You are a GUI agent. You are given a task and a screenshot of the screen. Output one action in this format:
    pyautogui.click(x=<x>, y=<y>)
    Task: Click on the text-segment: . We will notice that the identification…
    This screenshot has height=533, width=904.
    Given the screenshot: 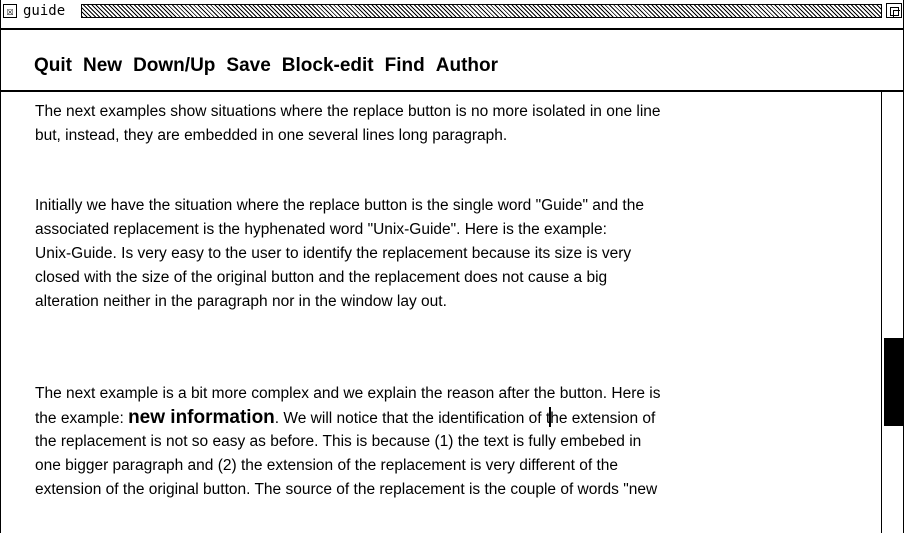 What is the action you would take?
    pyautogui.click(x=412, y=418)
    